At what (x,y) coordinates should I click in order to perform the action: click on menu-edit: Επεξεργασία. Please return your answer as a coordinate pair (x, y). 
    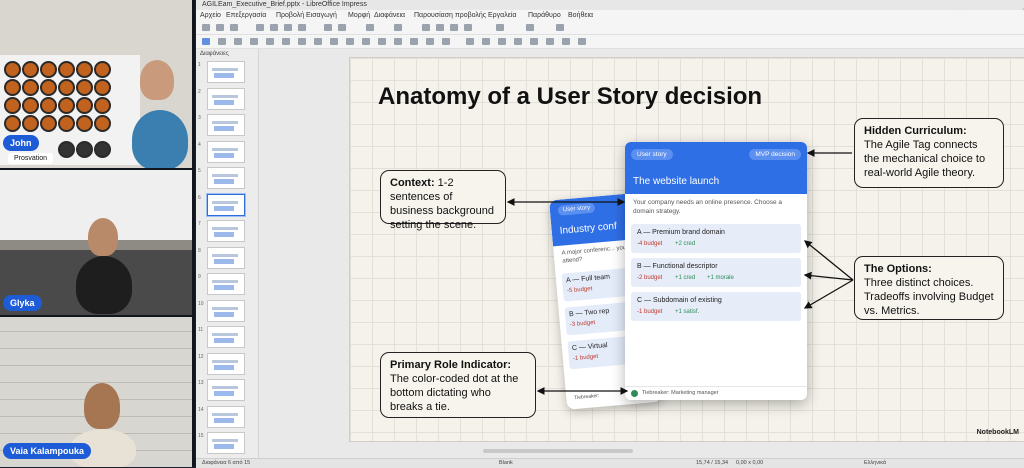
    Looking at the image, I should click on (246, 15).